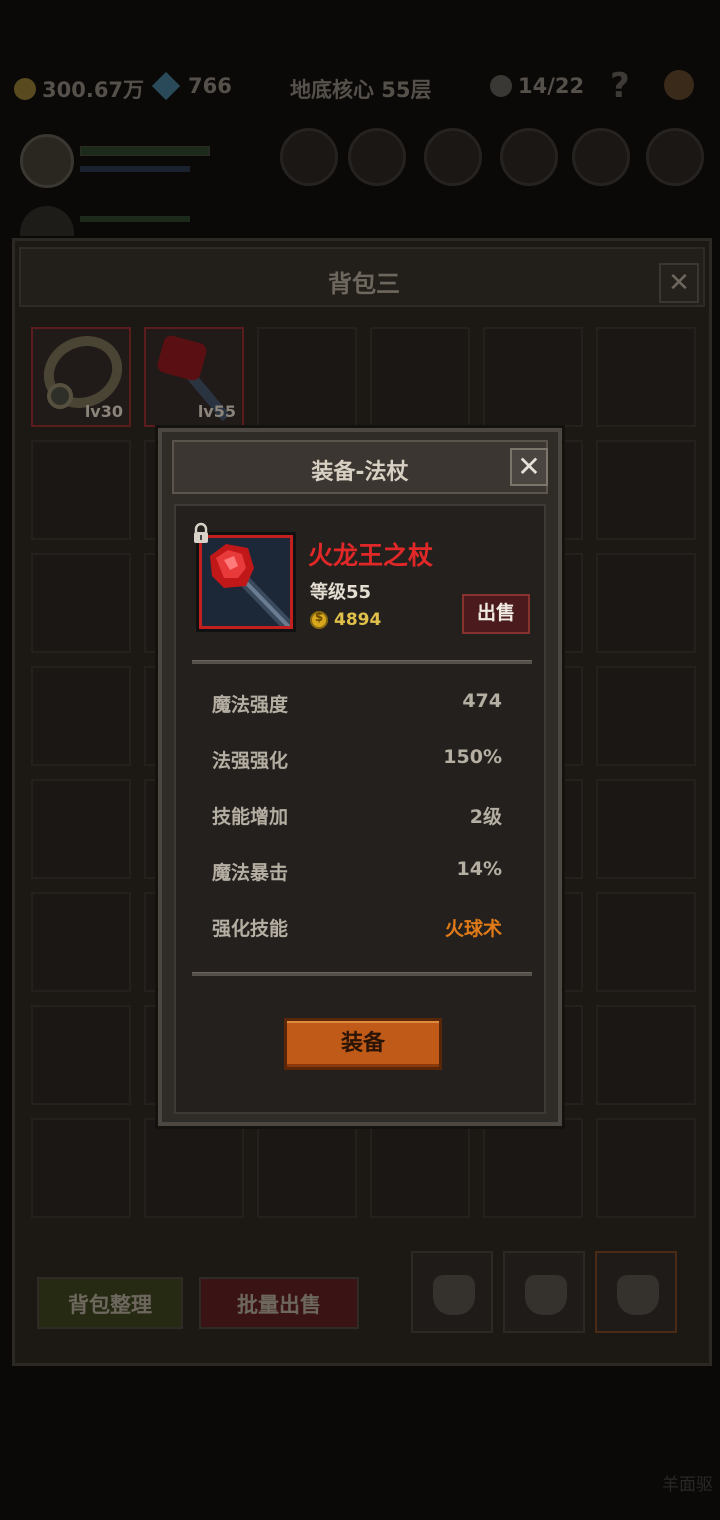  Describe the element at coordinates (279, 1303) in the screenshot. I see `batch-sell-button: 批量出售` at that location.